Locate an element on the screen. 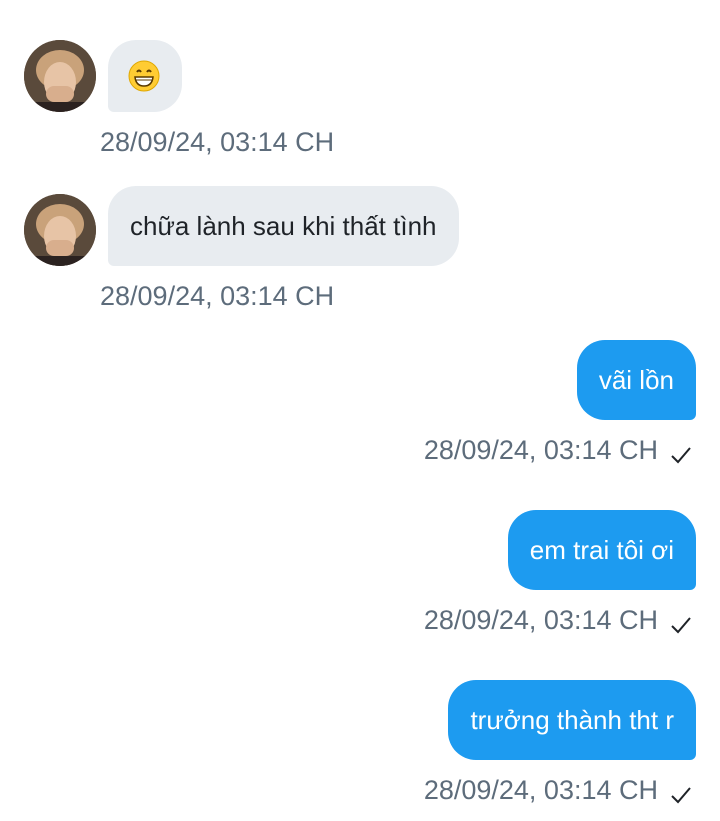  message-bubble-outgoing: vãi lồn is located at coordinates (636, 380).